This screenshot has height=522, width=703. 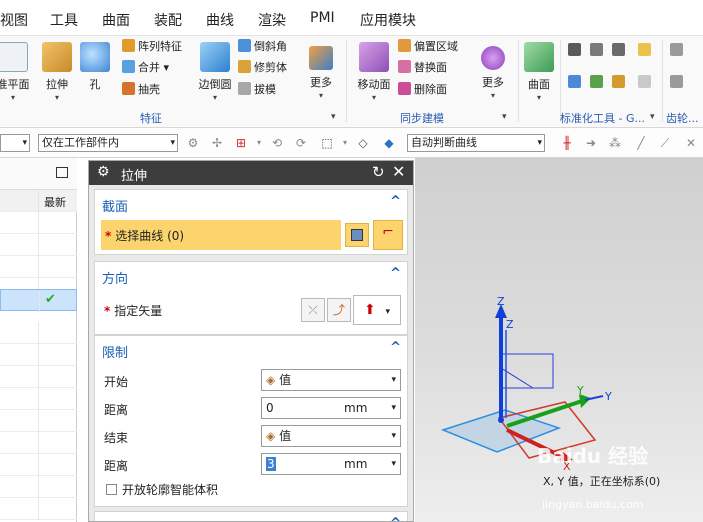 I want to click on more-features-button: 更多 ▾, so click(x=321, y=73).